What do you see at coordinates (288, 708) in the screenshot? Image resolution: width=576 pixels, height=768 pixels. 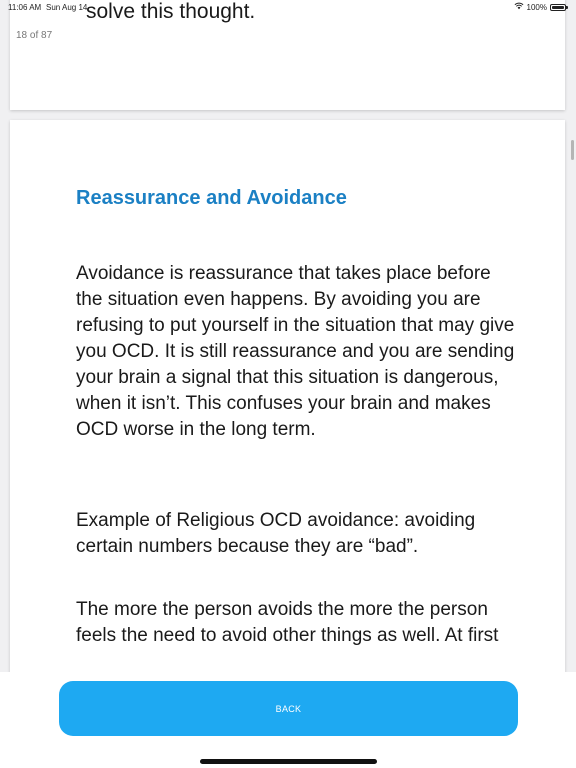 I see `back-button: BACK` at bounding box center [288, 708].